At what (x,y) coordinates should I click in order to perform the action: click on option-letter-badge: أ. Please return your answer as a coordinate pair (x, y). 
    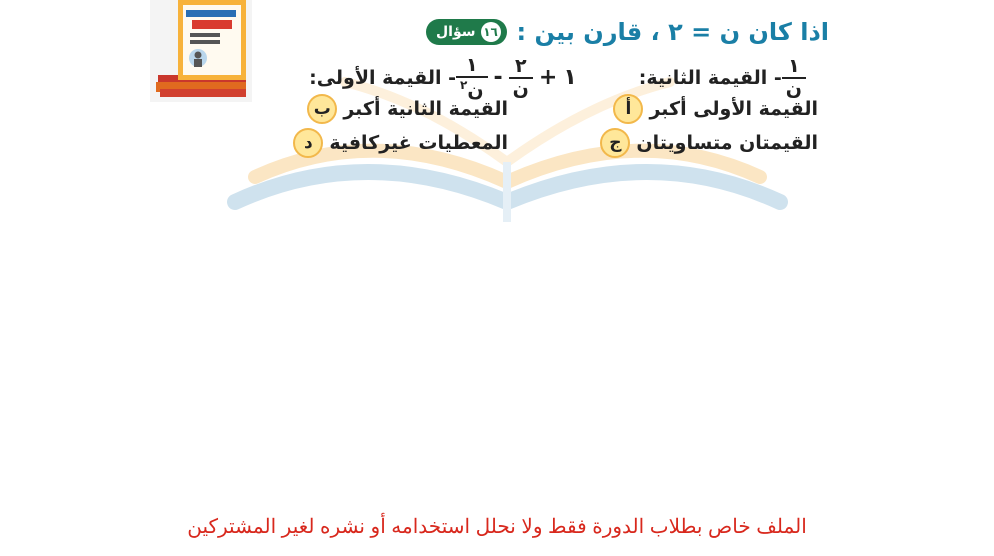
    Looking at the image, I should click on (628, 109).